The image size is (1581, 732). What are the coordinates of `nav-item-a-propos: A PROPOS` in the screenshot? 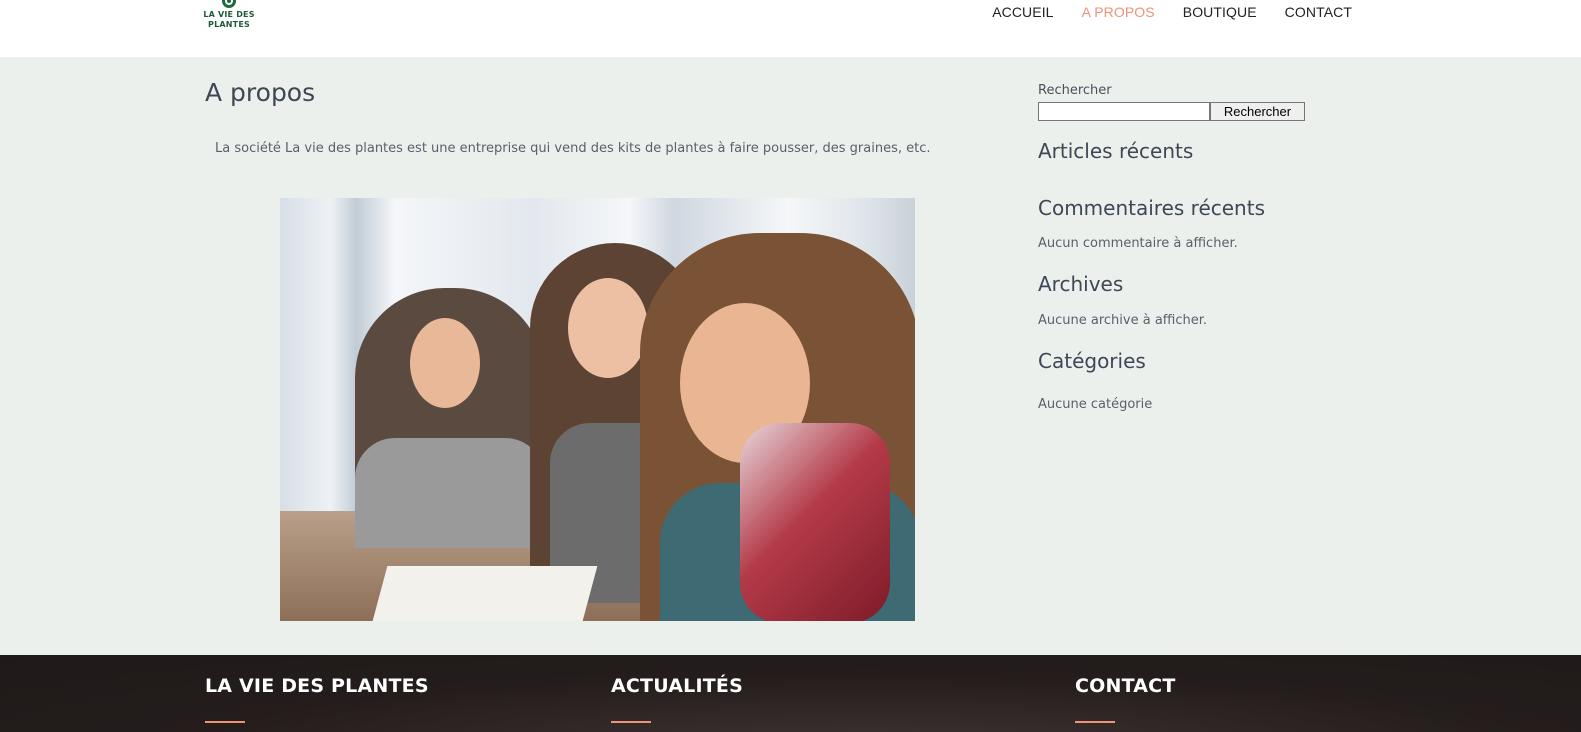 It's located at (1118, 12).